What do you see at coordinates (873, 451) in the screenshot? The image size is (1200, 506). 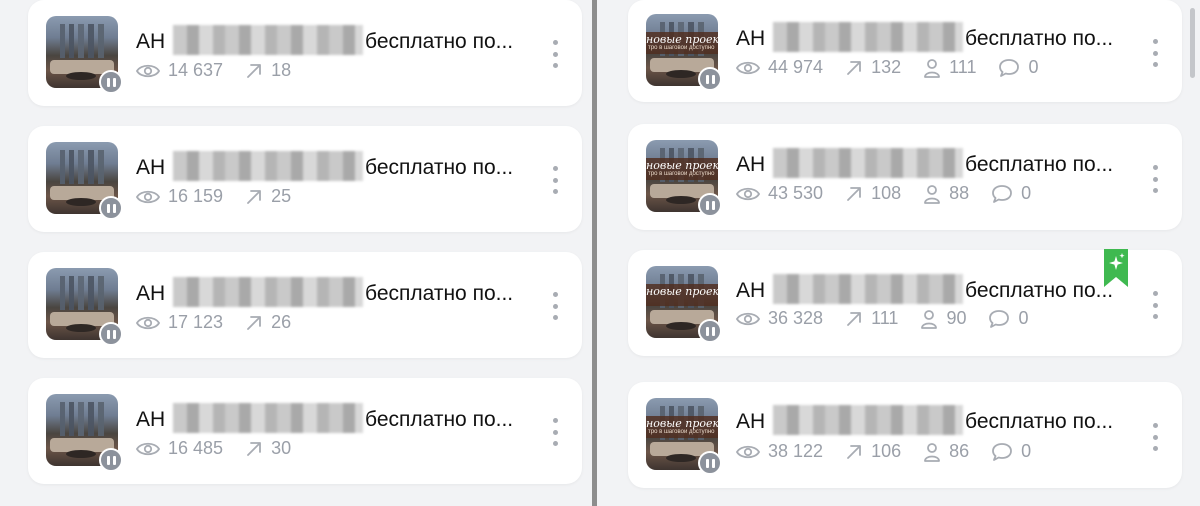 I see `reposts-stat: 106` at bounding box center [873, 451].